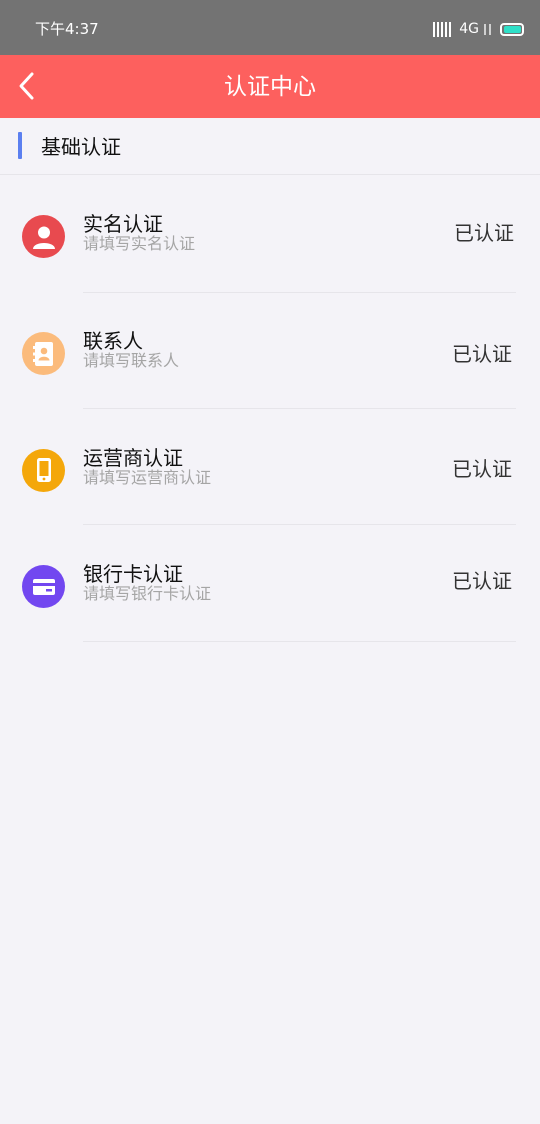  I want to click on signal-strength-icon, so click(489, 29).